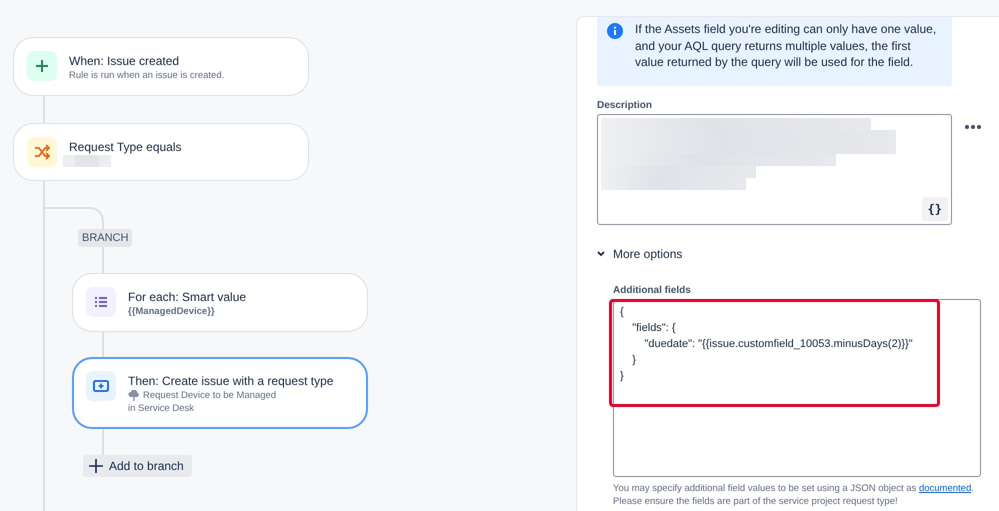 Image resolution: width=999 pixels, height=511 pixels. Describe the element at coordinates (794, 495) in the screenshot. I see `help-text: You may specify additional field values to be set using a JSON object as documented. Please ensure the fields are part of the service project request type!` at that location.